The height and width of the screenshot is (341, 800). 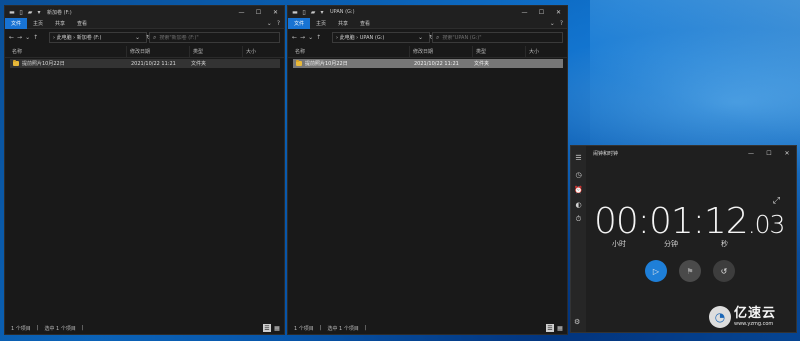 What do you see at coordinates (724, 244) in the screenshot?
I see `seconds-label: 秒` at bounding box center [724, 244].